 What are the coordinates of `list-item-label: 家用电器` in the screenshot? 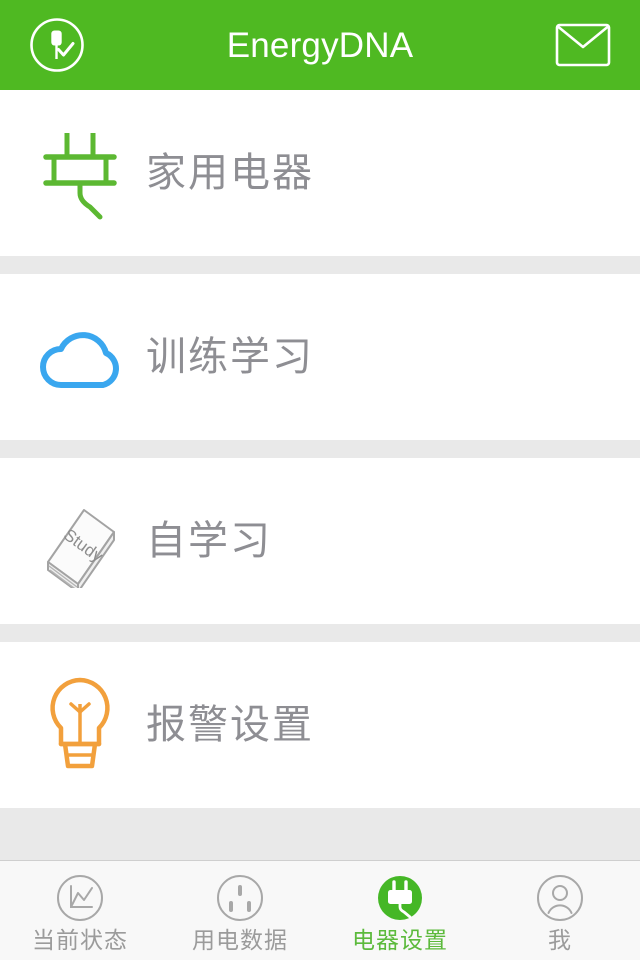 It's located at (230, 173).